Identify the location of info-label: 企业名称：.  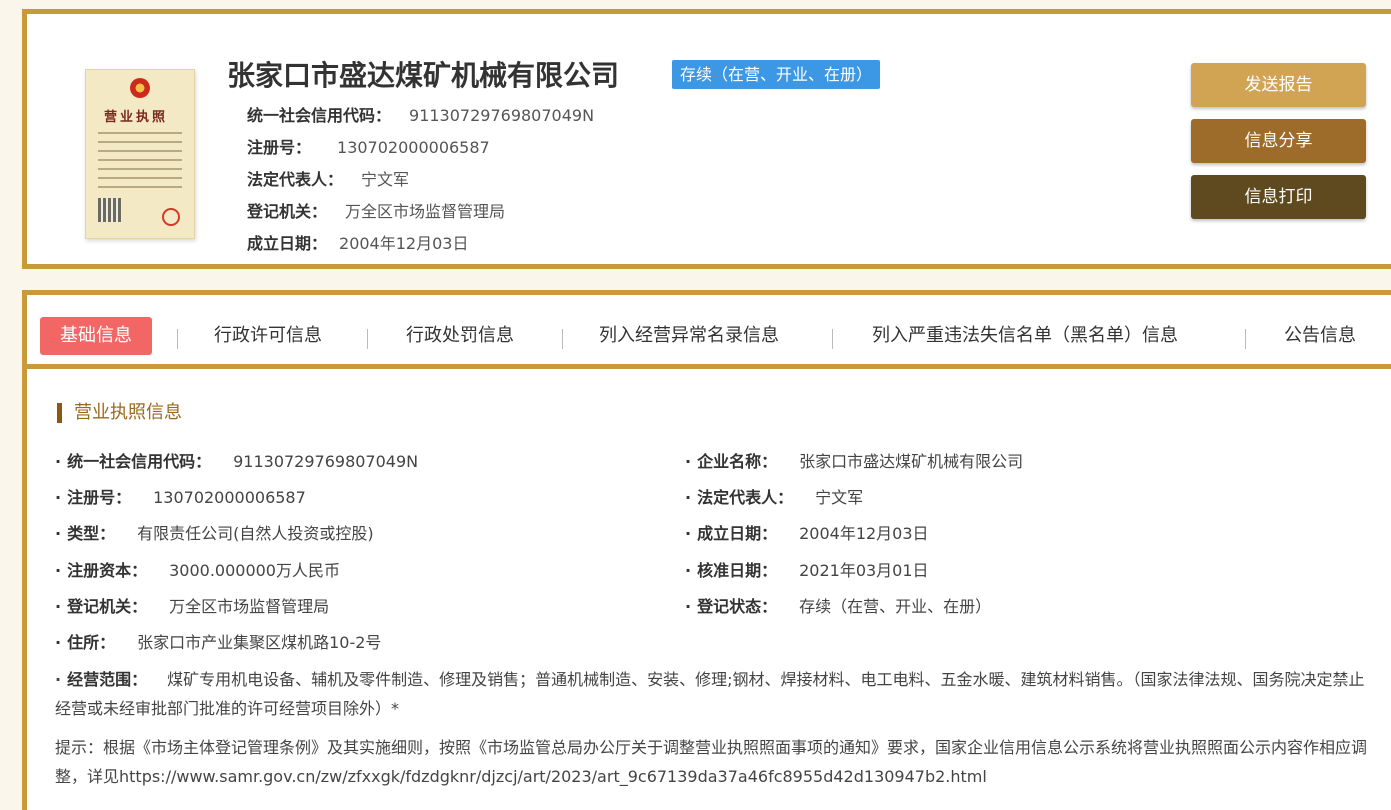
(737, 461).